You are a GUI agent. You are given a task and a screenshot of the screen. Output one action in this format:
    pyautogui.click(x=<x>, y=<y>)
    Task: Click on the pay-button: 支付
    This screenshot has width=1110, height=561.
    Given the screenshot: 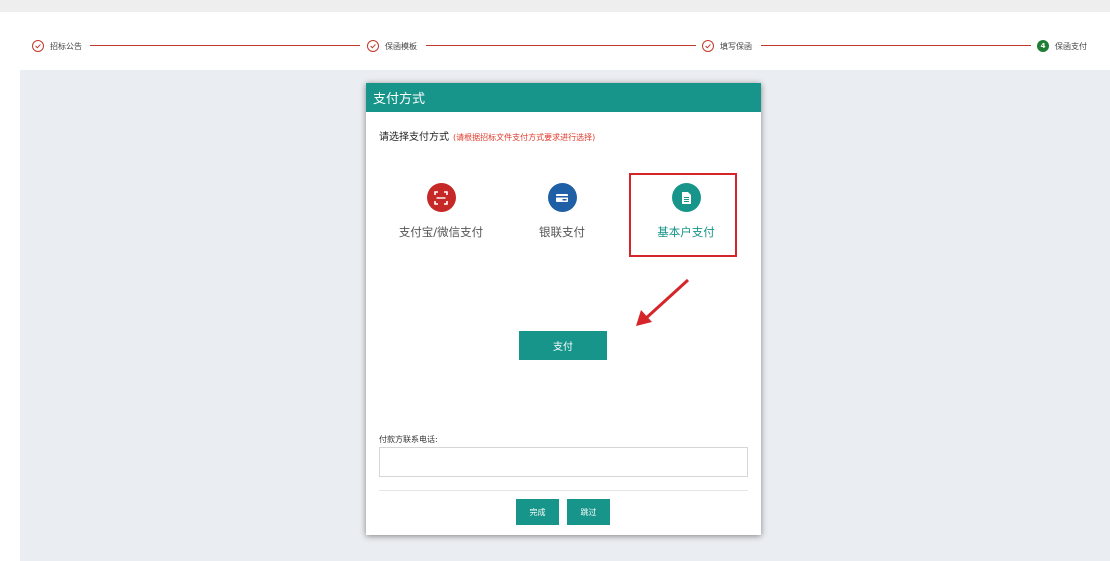 What is the action you would take?
    pyautogui.click(x=563, y=345)
    